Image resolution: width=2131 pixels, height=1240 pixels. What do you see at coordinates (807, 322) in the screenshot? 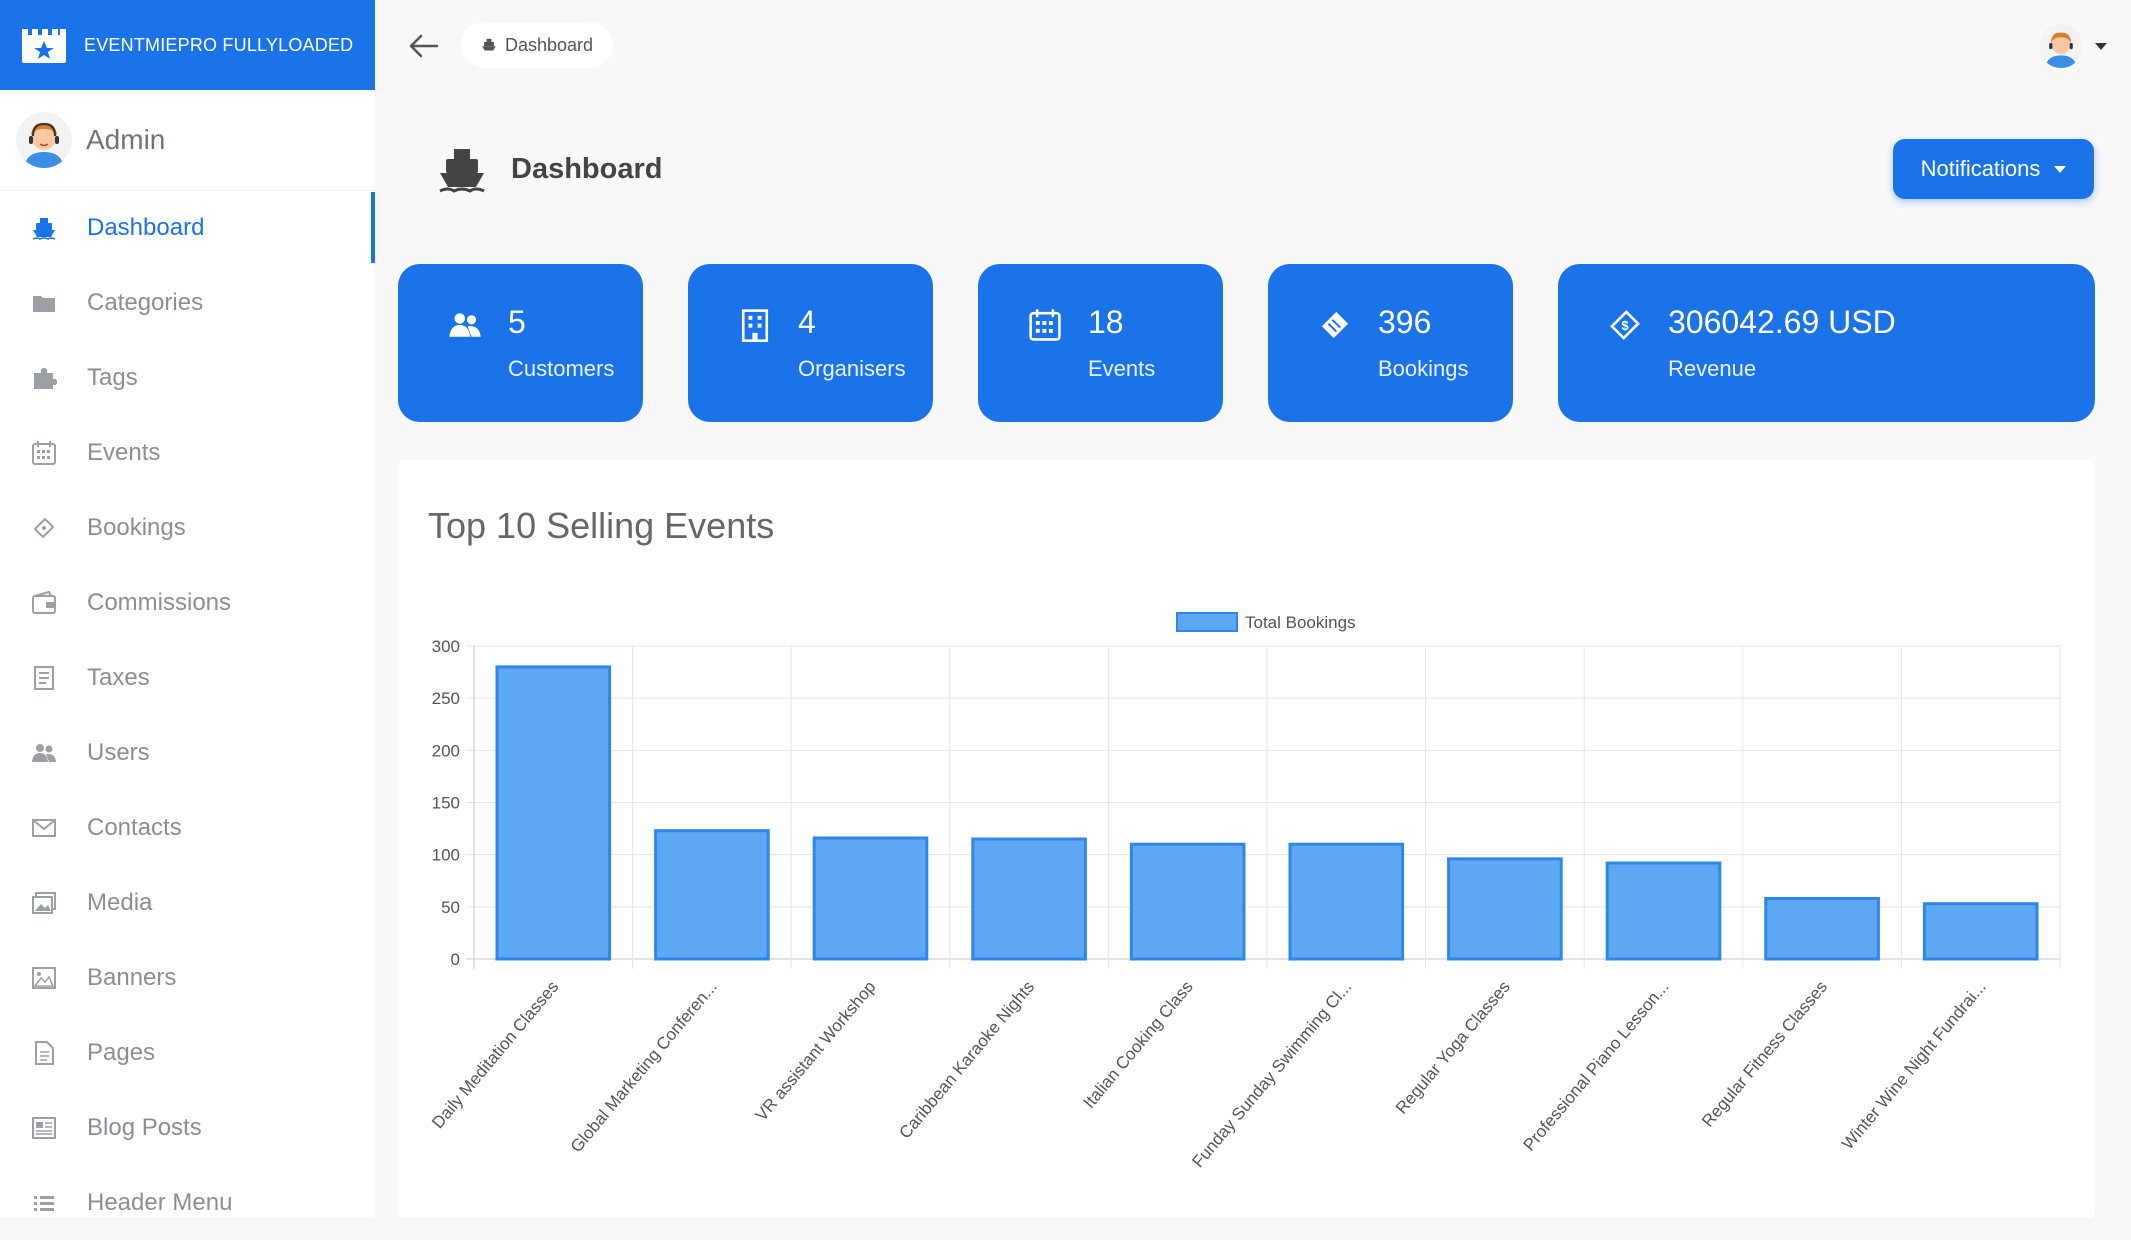
I see `stat-value: 4` at bounding box center [807, 322].